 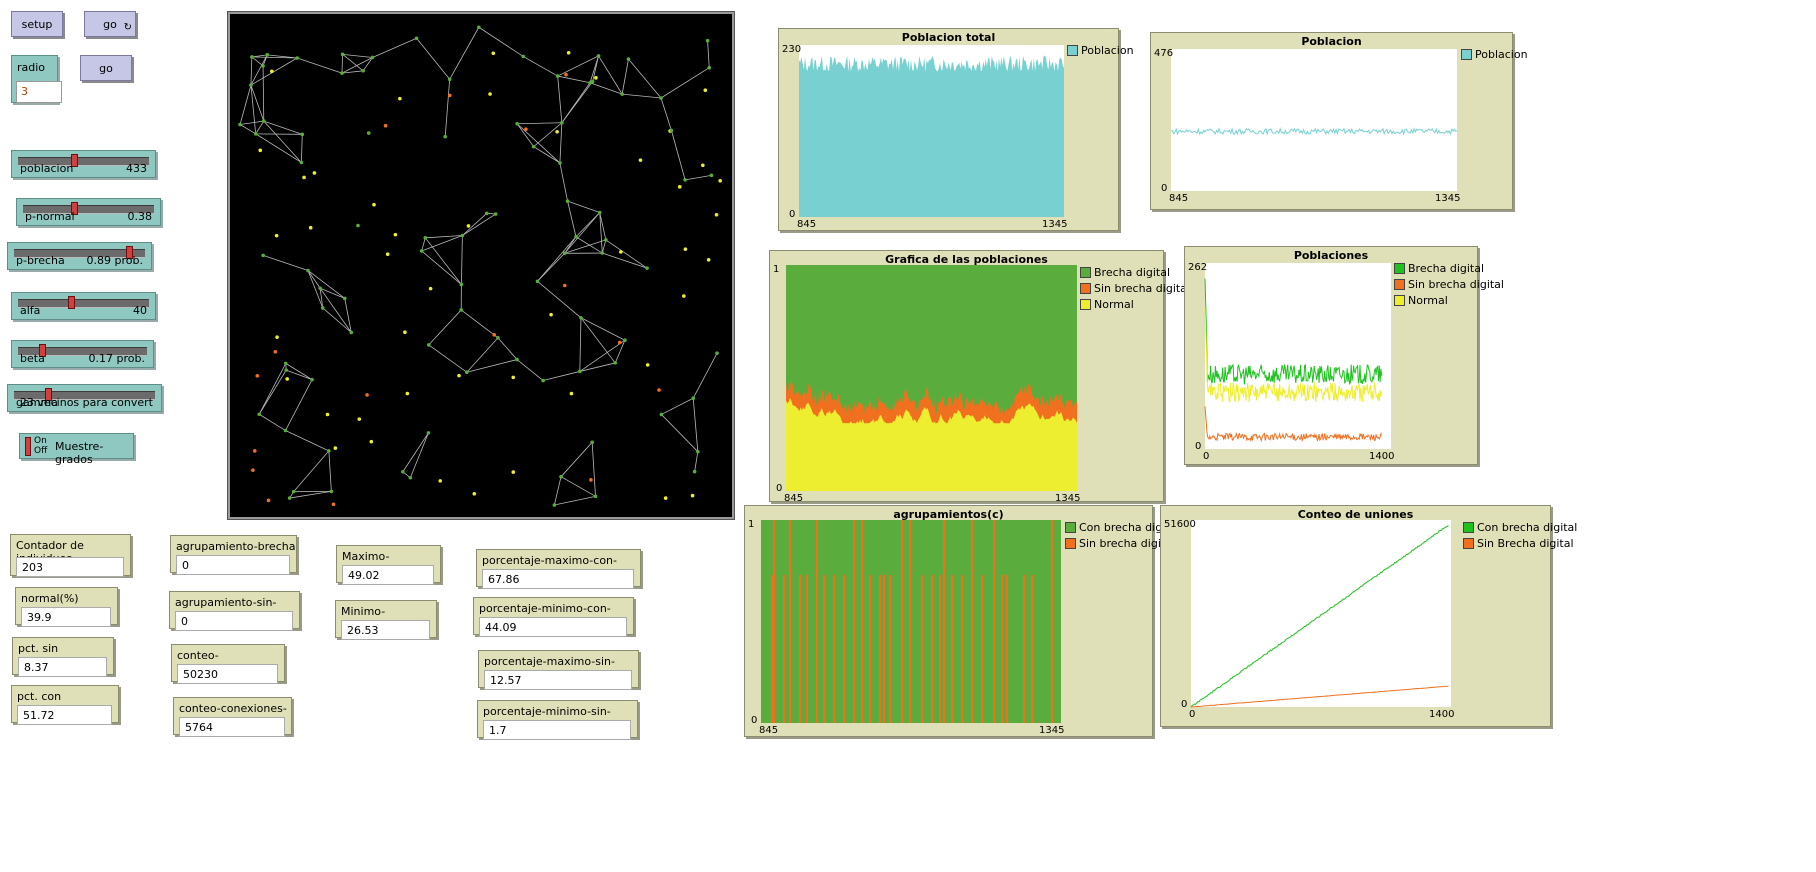 I want to click on slider-label: p-normal, so click(x=50, y=216).